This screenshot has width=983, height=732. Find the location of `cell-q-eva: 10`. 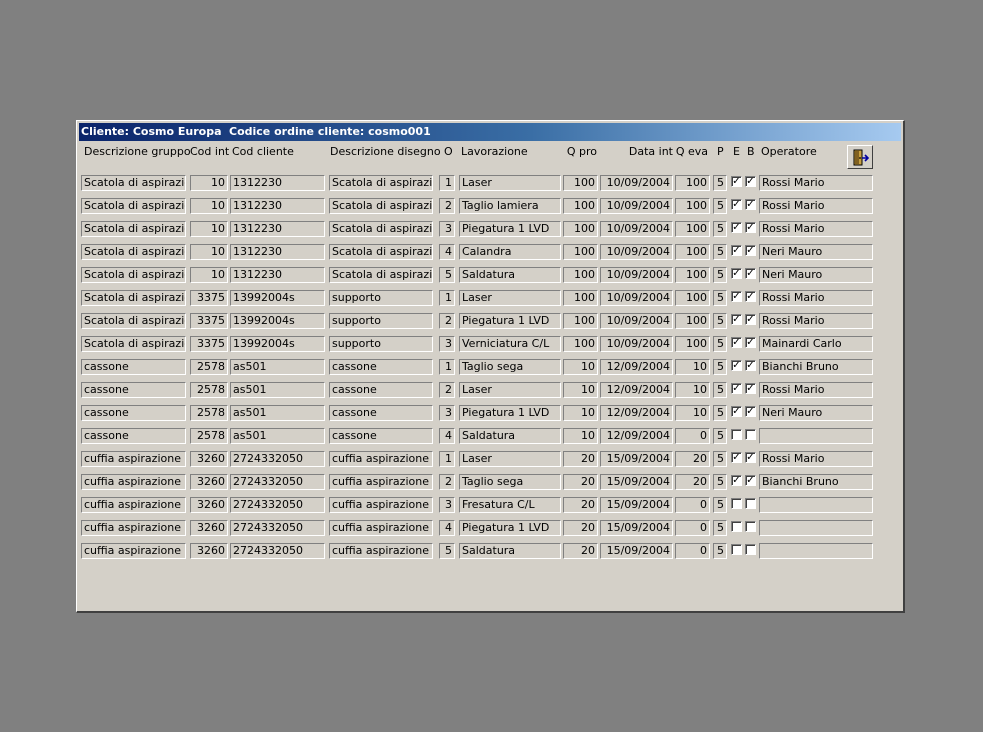

cell-q-eva: 10 is located at coordinates (692, 390).